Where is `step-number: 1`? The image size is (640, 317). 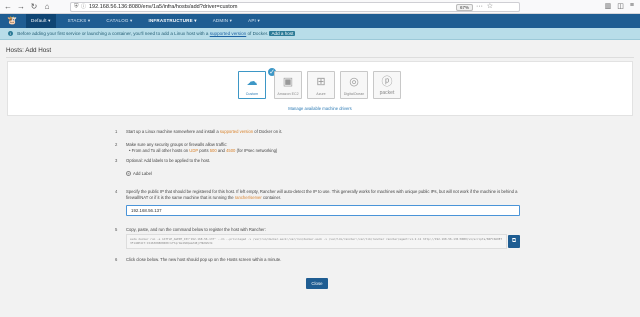
step-number: 1 is located at coordinates (116, 131).